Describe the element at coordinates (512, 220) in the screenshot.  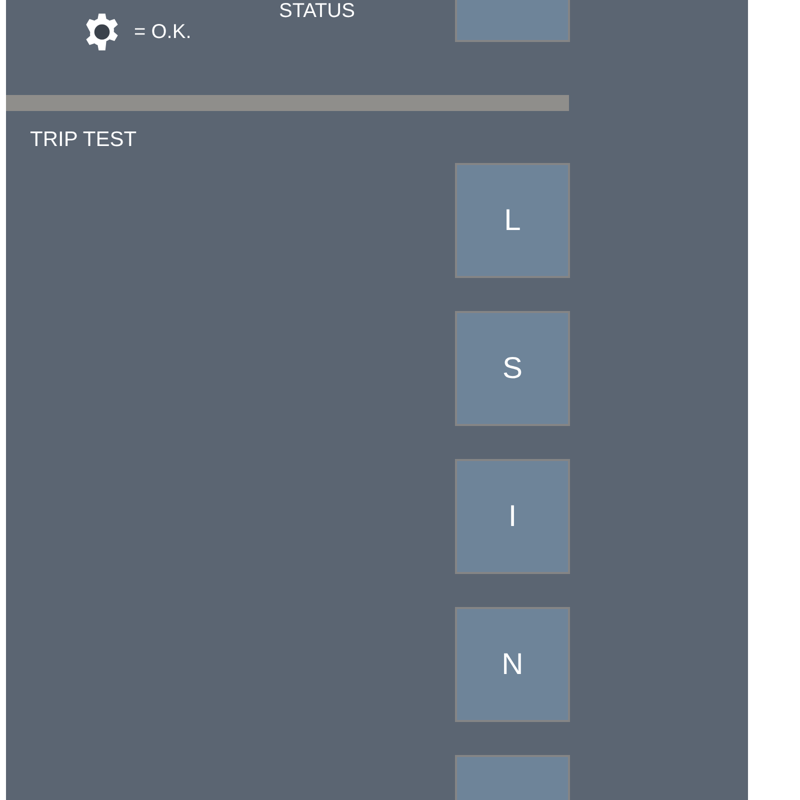
I see `key-button: L` at that location.